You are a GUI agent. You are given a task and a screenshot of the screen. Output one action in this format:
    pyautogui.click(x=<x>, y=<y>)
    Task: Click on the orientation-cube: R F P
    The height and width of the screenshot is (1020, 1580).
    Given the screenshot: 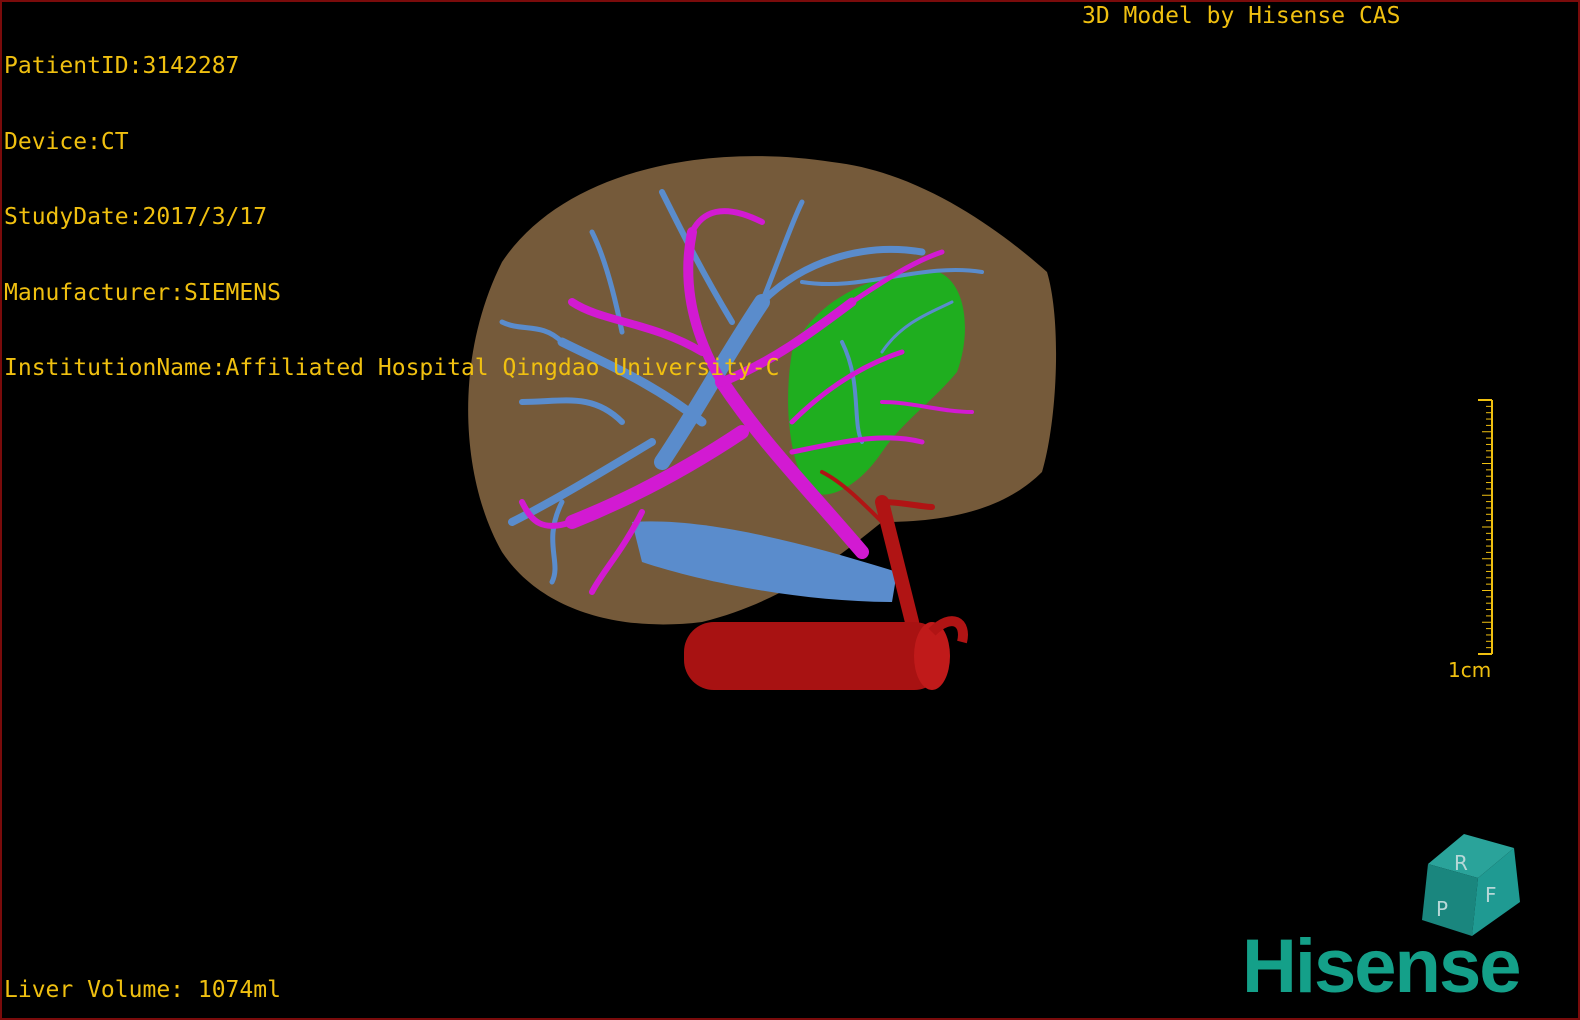 What is the action you would take?
    pyautogui.click(x=1471, y=885)
    